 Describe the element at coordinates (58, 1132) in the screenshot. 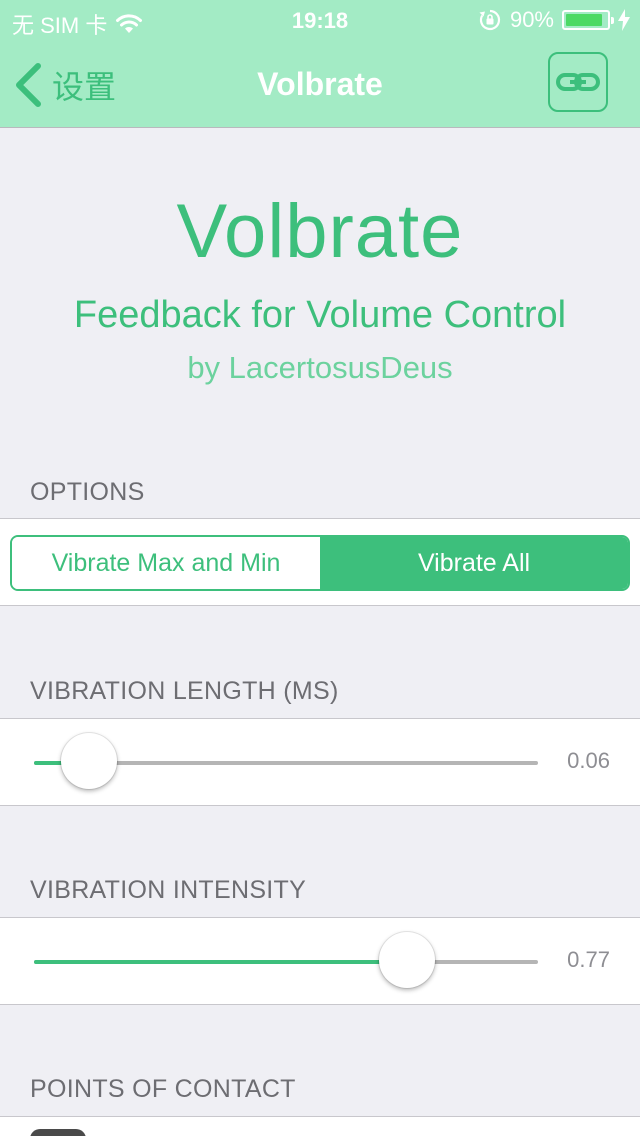

I see `points-of-contact-control` at that location.